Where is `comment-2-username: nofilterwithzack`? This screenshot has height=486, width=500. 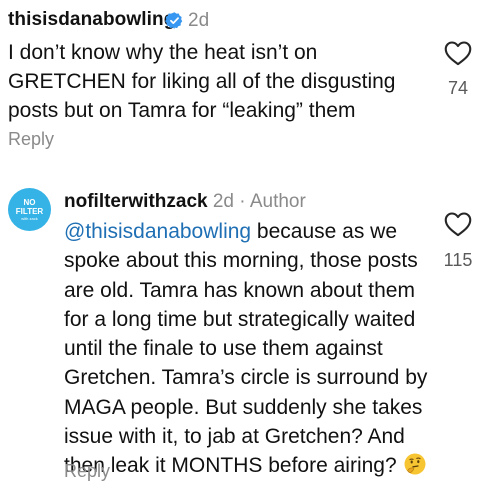
comment-2-username: nofilterwithzack is located at coordinates (136, 201).